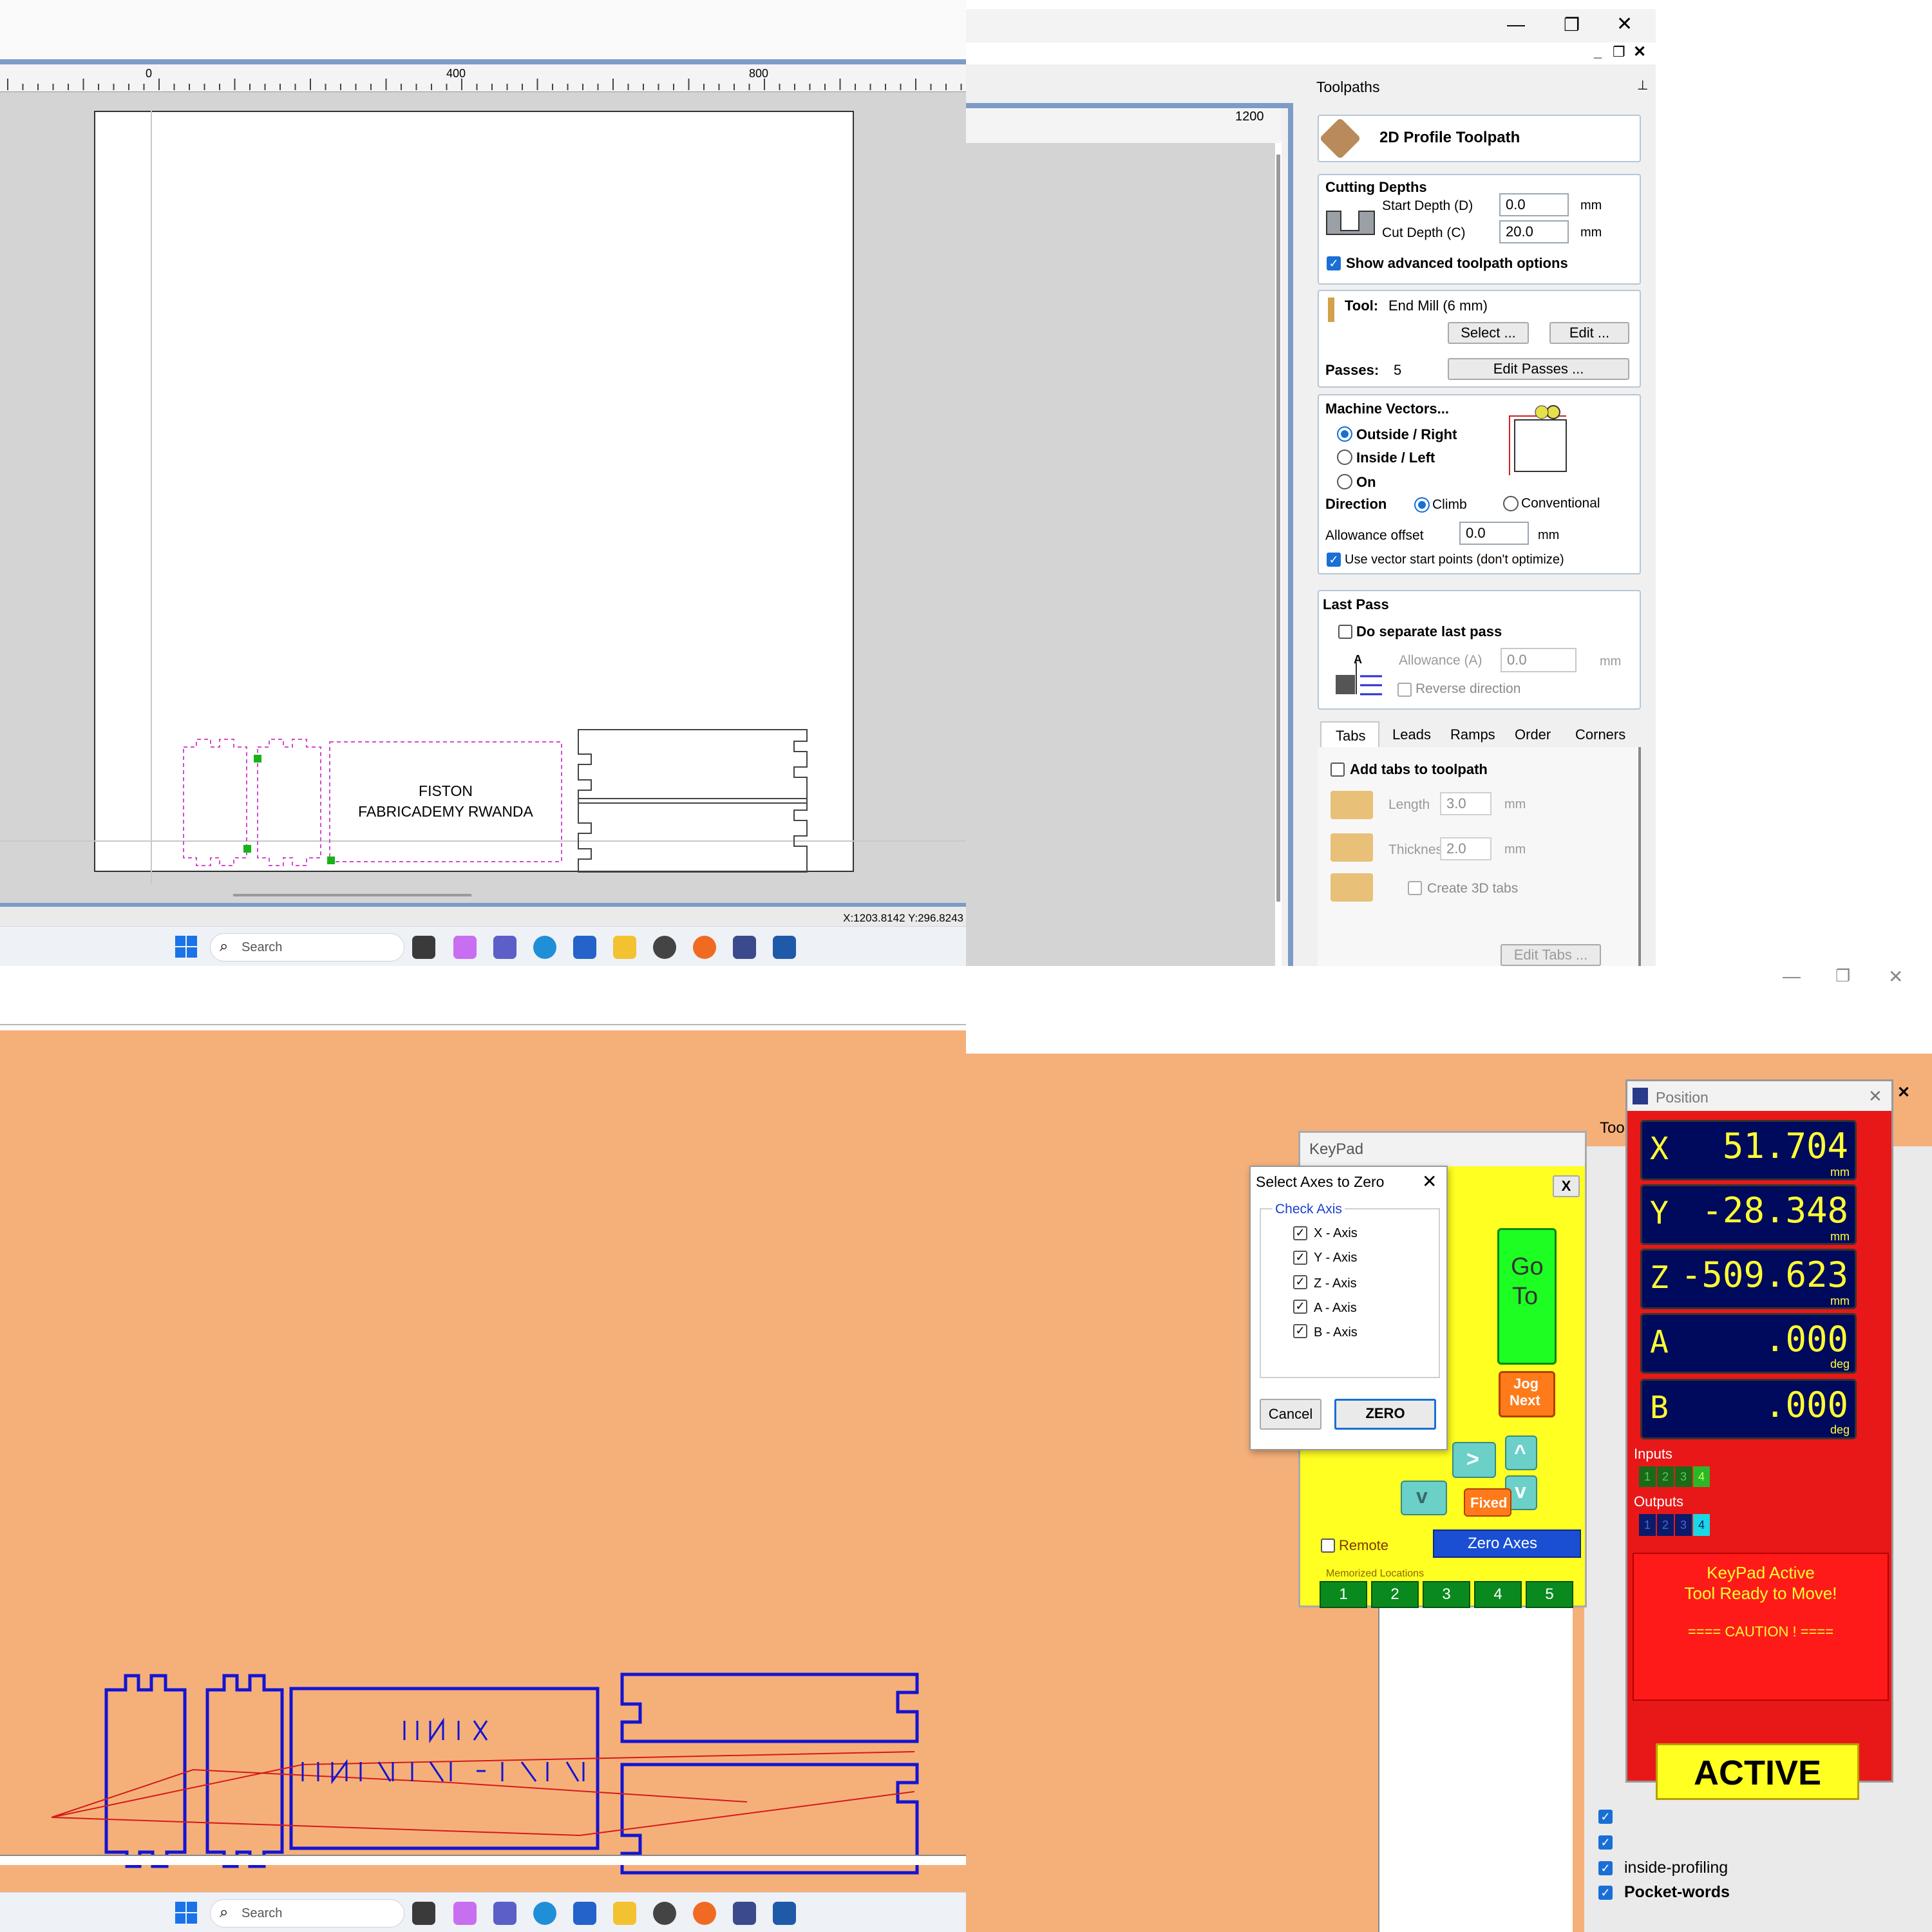 Image resolution: width=1932 pixels, height=1932 pixels. I want to click on horizontal-scrollbar, so click(352, 895).